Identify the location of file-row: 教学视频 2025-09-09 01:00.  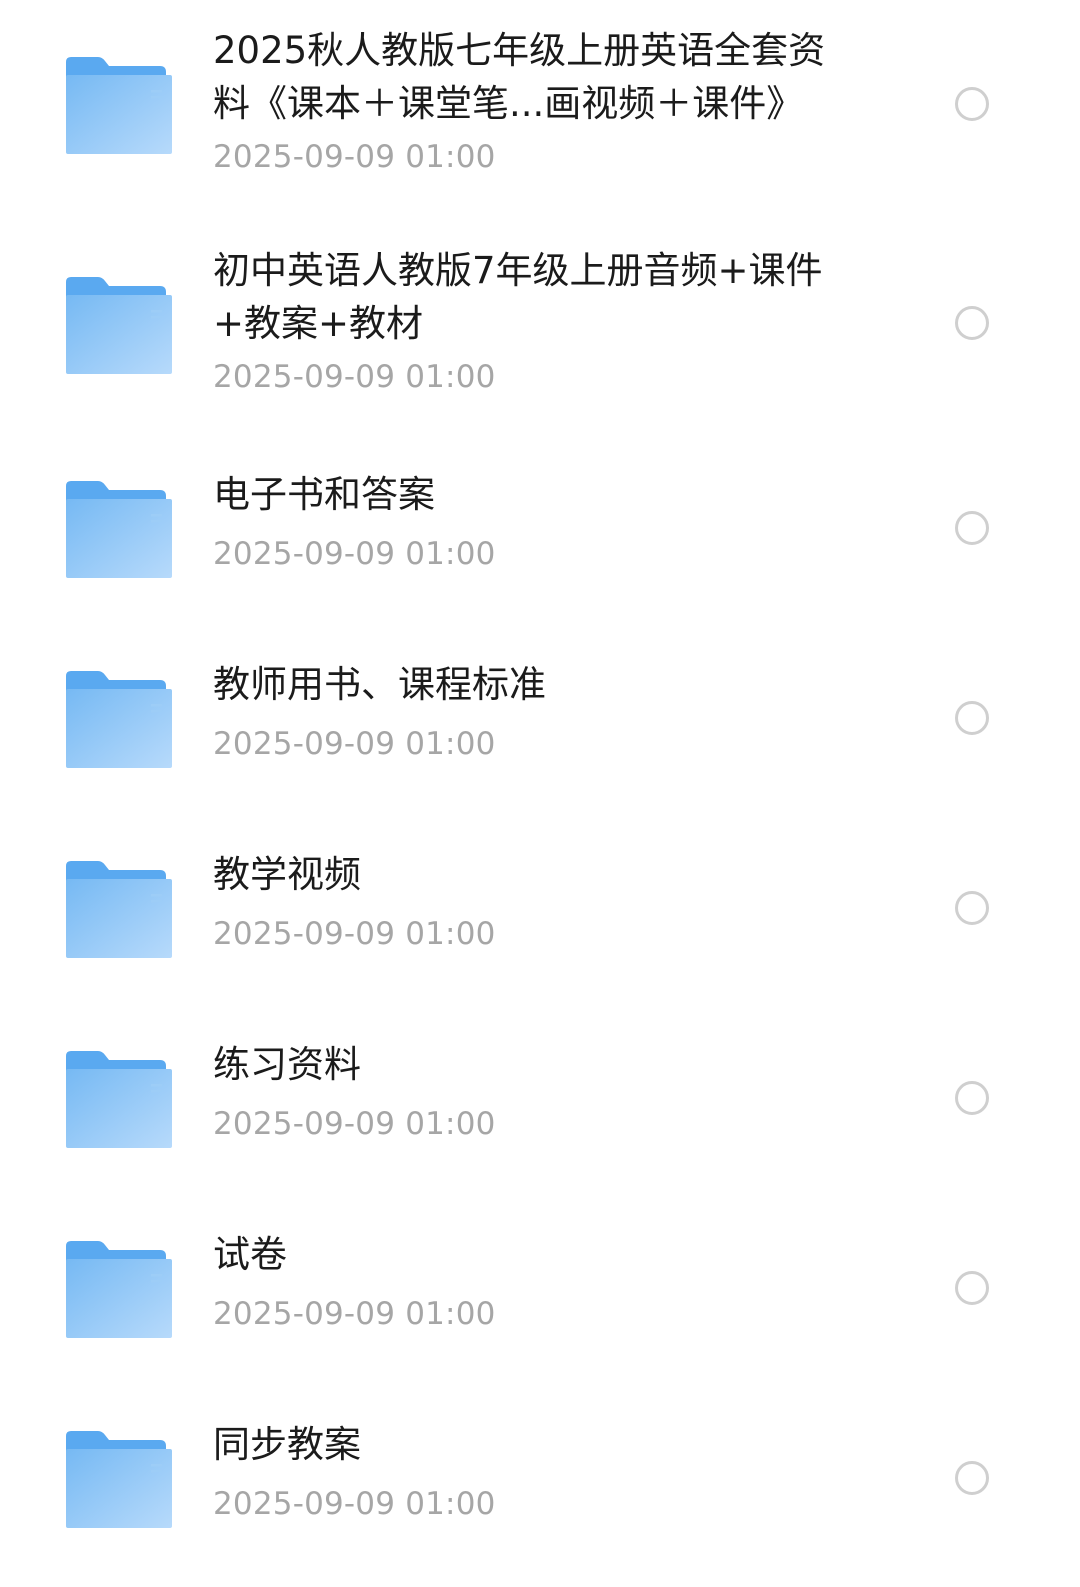
(540, 905).